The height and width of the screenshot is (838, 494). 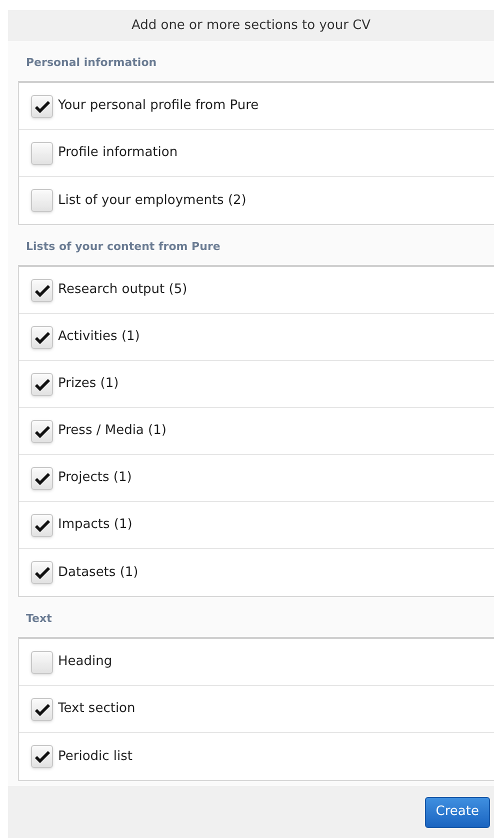 What do you see at coordinates (99, 337) in the screenshot?
I see `option-label: Activities (1)` at bounding box center [99, 337].